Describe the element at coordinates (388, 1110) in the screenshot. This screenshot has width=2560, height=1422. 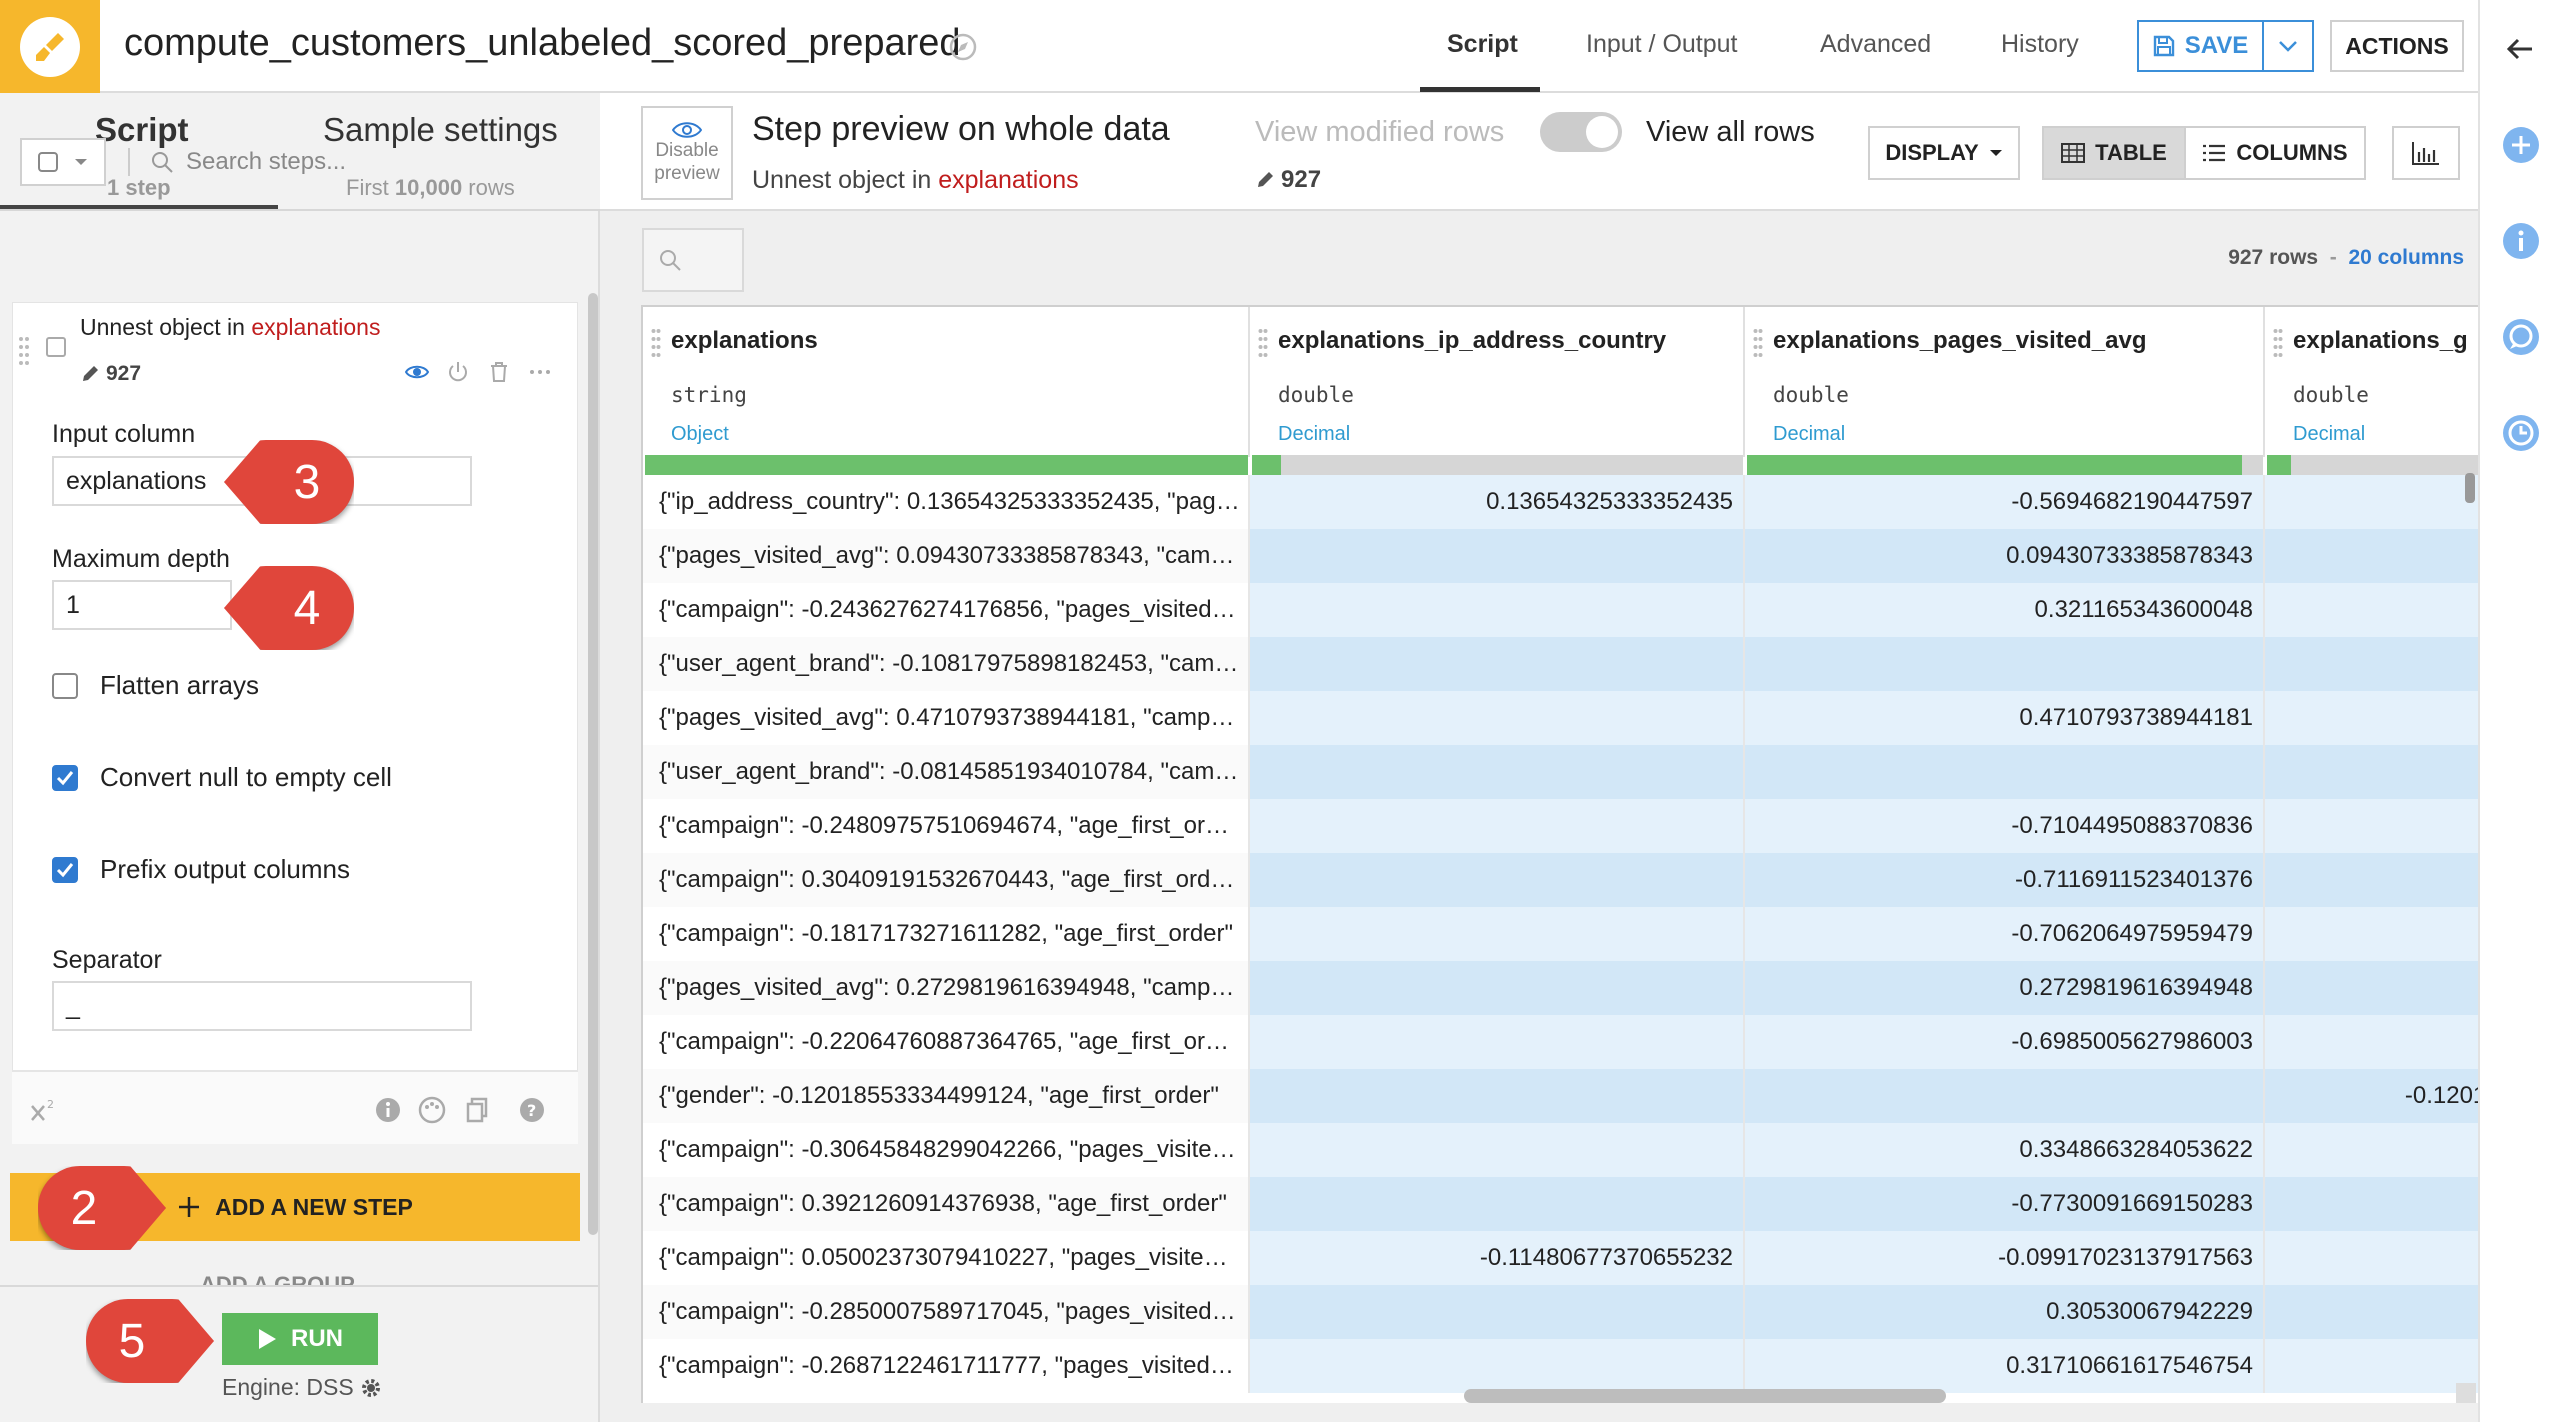
I see `info-icon` at that location.